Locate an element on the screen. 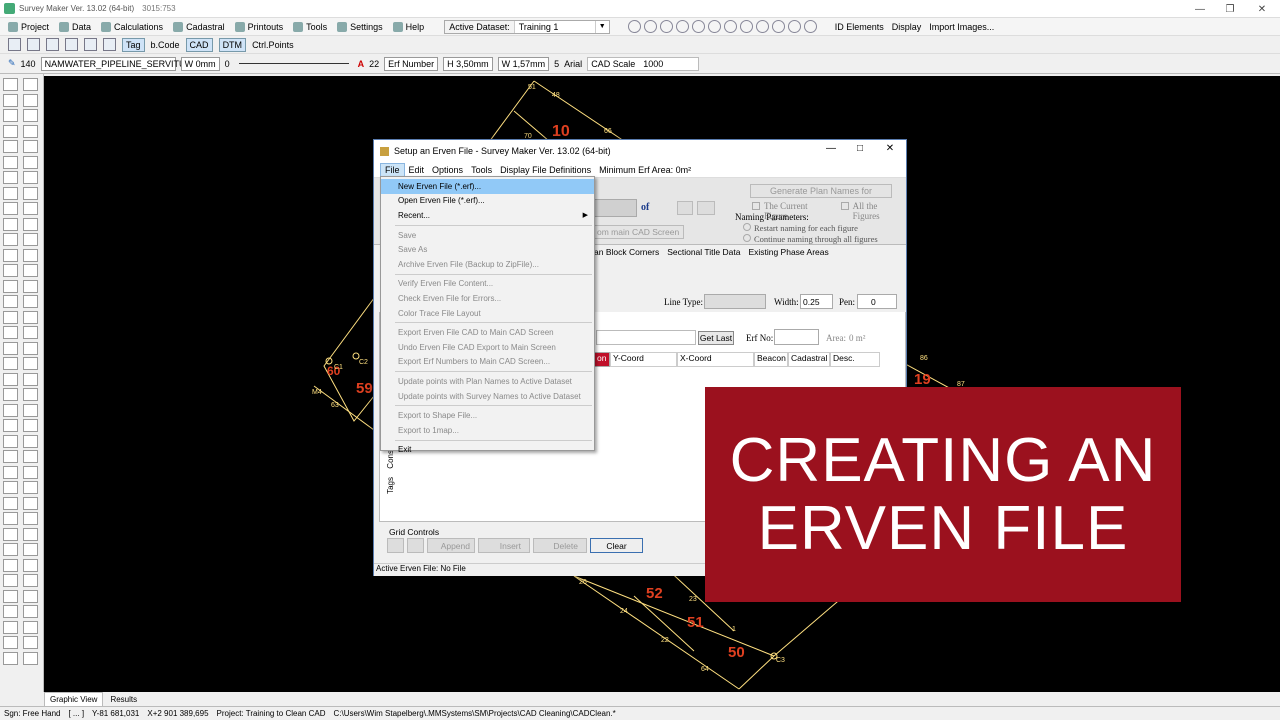 The image size is (1280, 720). menu-data: Data is located at coordinates (75, 26).